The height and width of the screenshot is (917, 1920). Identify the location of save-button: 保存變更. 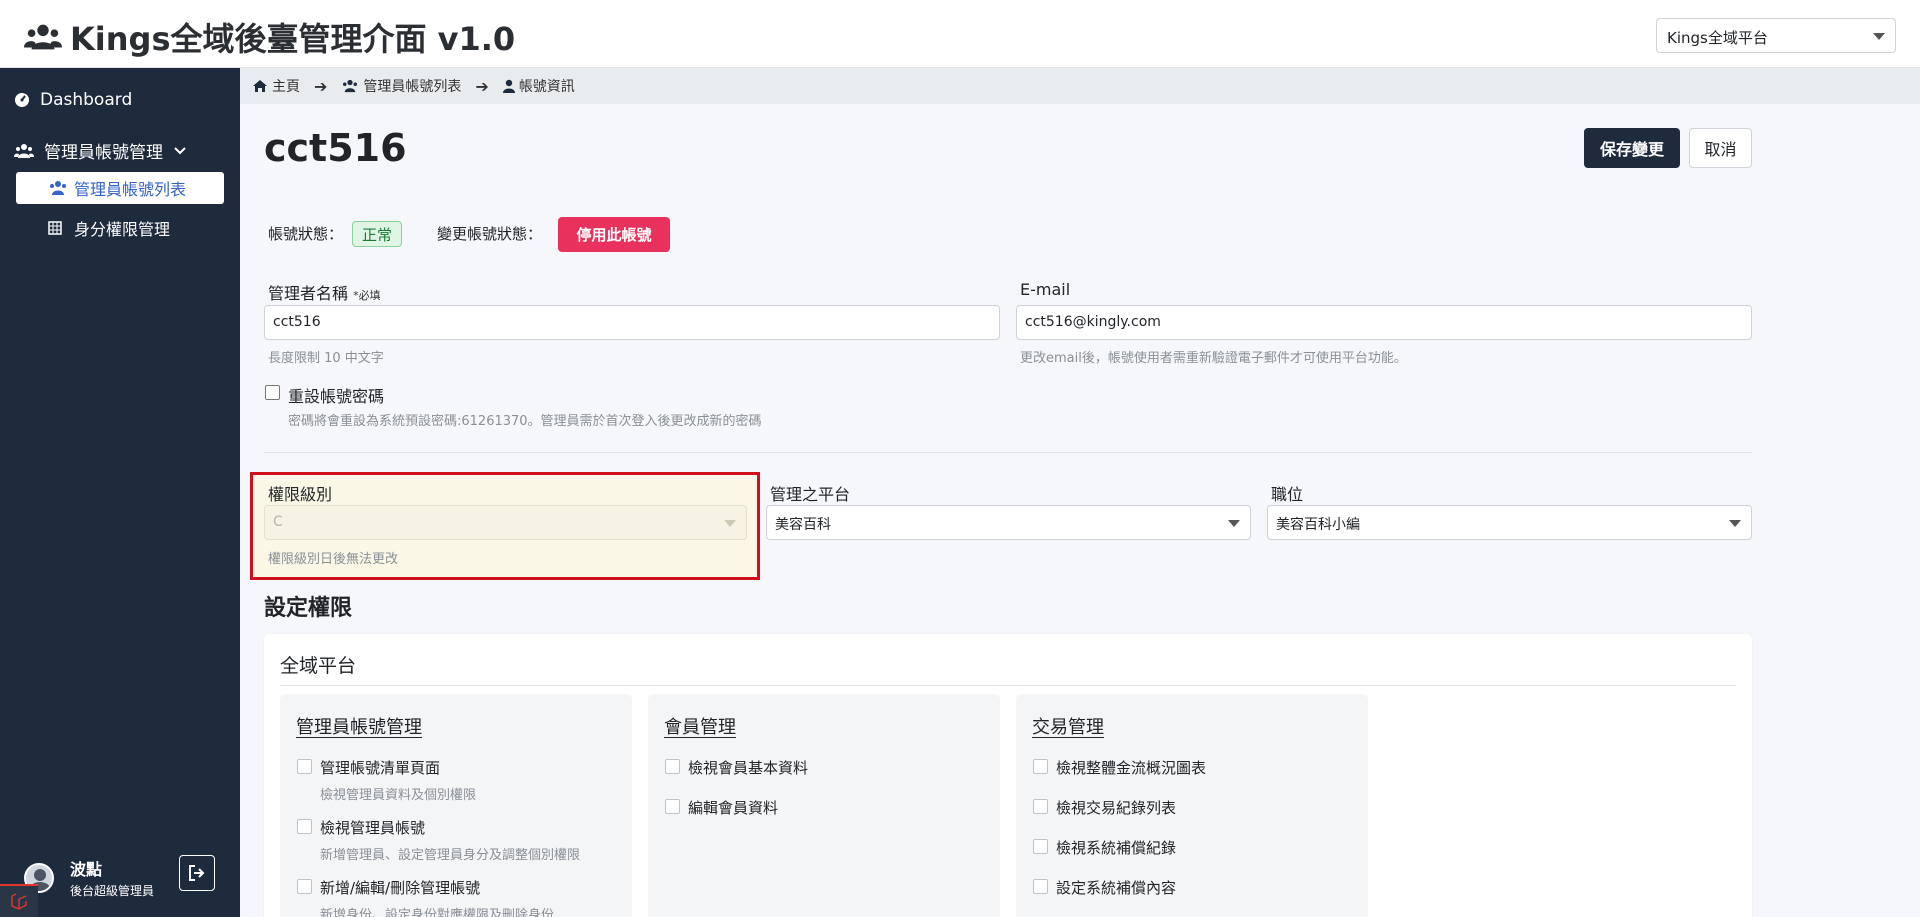
(1632, 148).